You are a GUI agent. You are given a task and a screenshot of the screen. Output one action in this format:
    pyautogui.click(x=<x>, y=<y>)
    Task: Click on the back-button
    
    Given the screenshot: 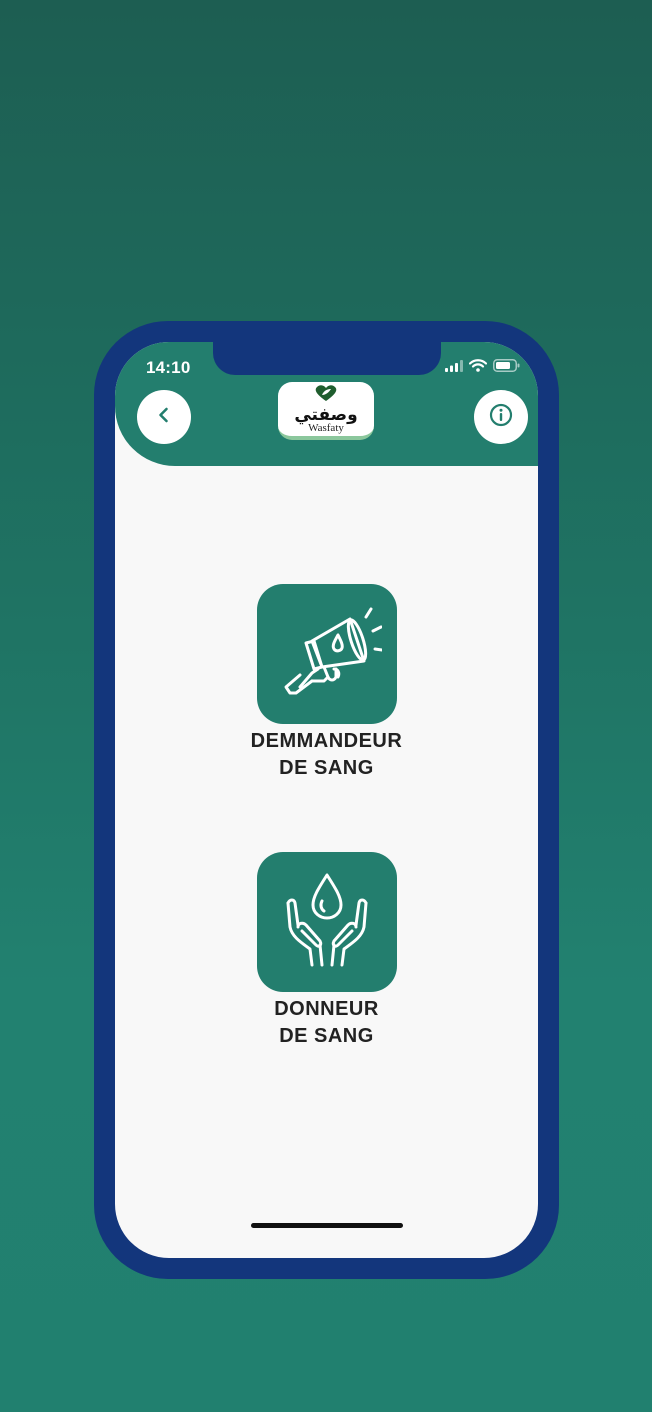 What is the action you would take?
    pyautogui.click(x=164, y=417)
    